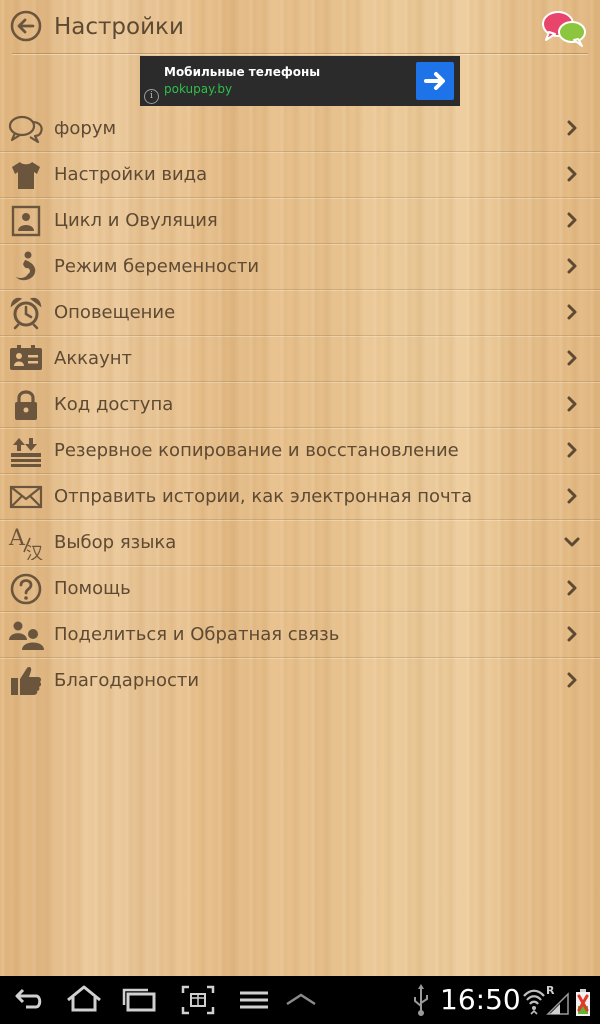 Image resolution: width=600 pixels, height=1024 pixels. I want to click on ad-info-icon: i, so click(151, 96).